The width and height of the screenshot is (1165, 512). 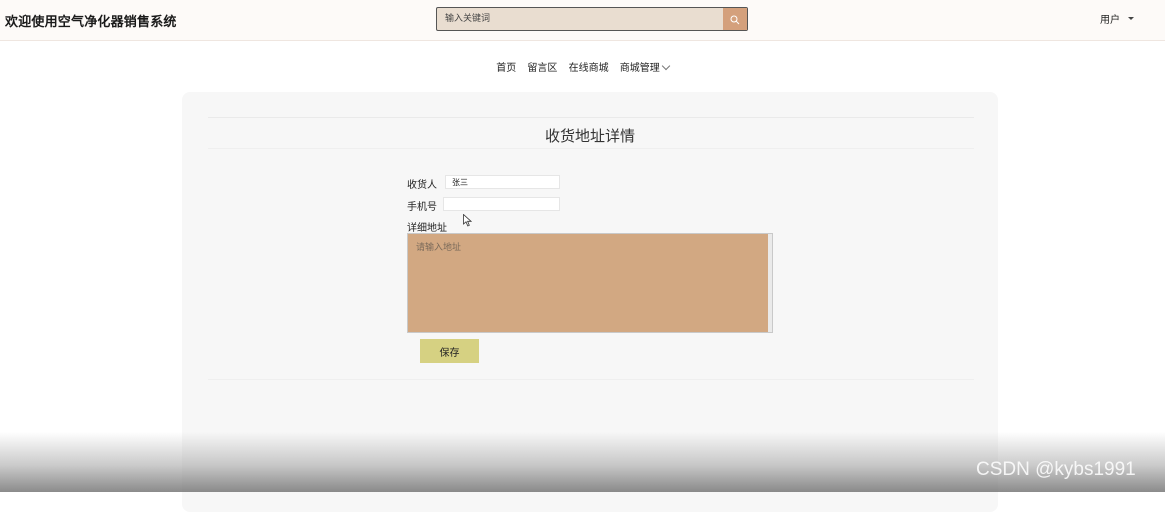 I want to click on save-button: 保存, so click(x=449, y=351).